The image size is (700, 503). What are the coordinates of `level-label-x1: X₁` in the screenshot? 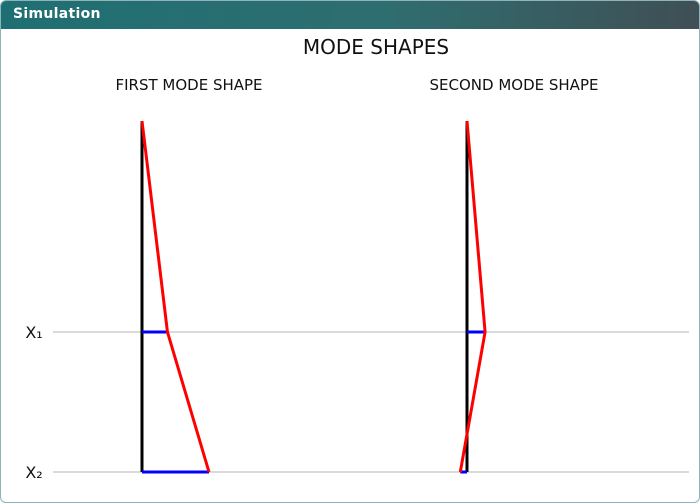 It's located at (33, 332).